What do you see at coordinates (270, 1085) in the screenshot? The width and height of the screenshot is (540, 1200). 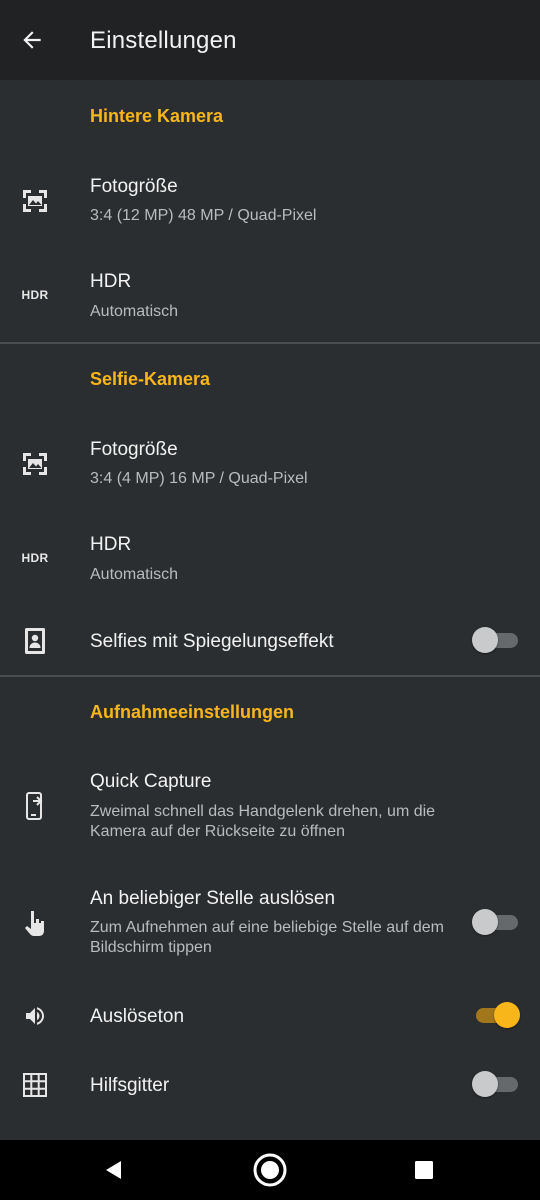 I see `setting-grid: Hilfsgitter` at bounding box center [270, 1085].